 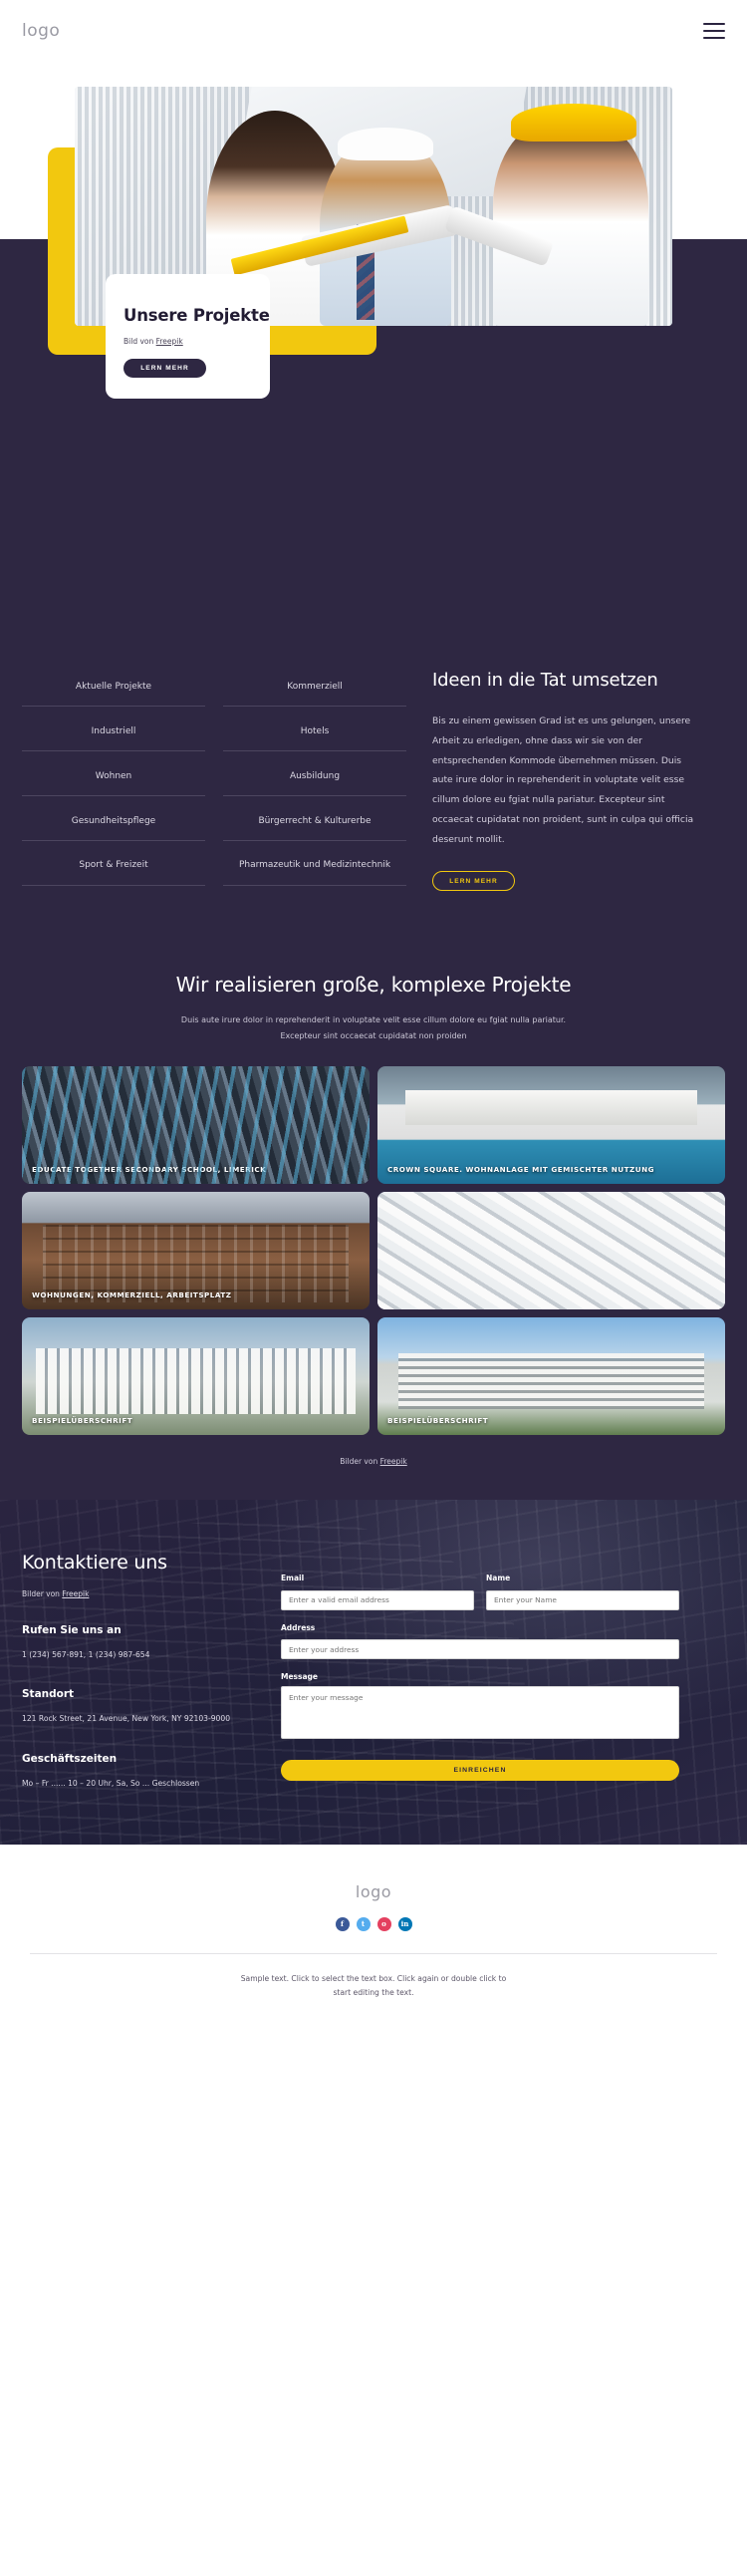 I want to click on category-item: Kommerziell, so click(x=314, y=687).